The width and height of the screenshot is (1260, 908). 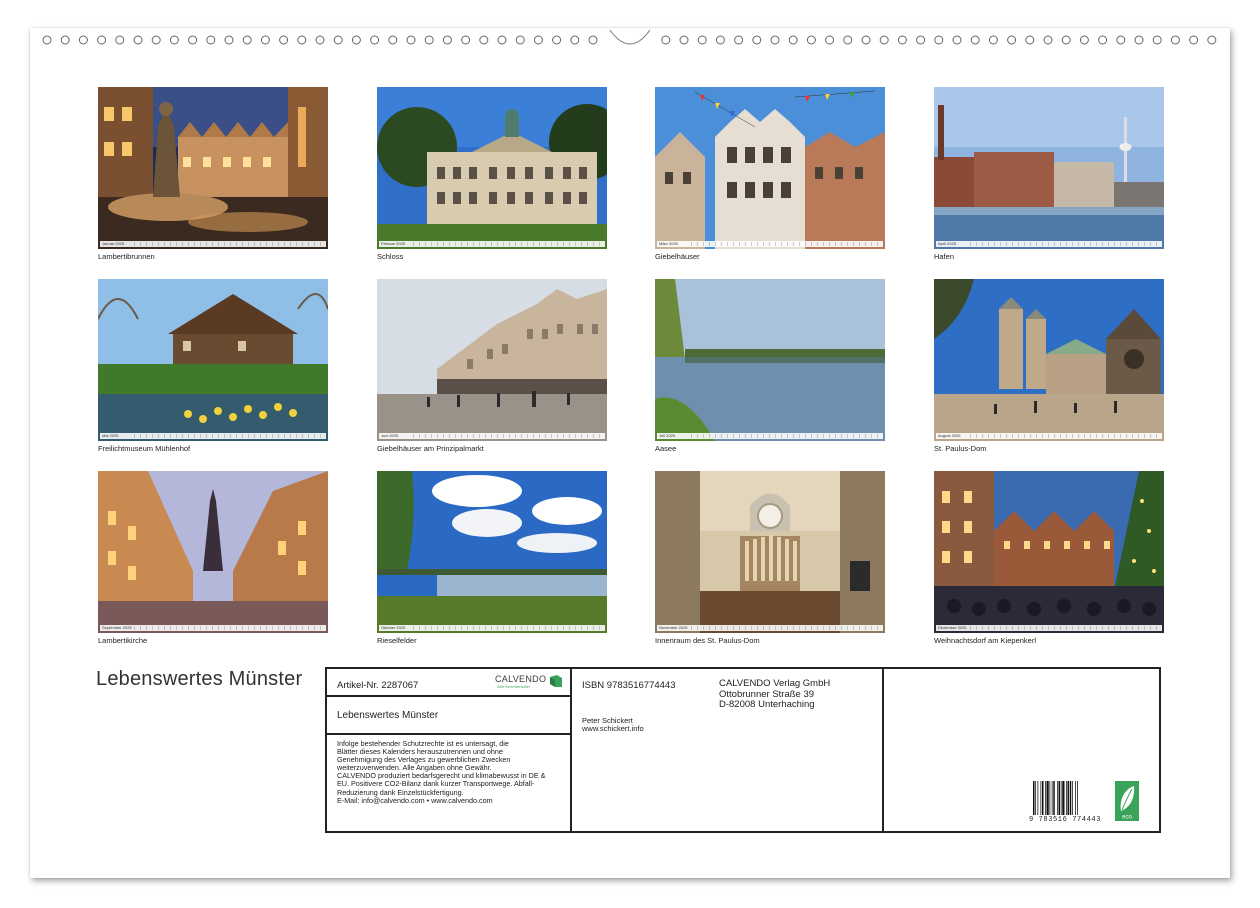 I want to click on month-strip: Januar 2025, so click(x=213, y=244).